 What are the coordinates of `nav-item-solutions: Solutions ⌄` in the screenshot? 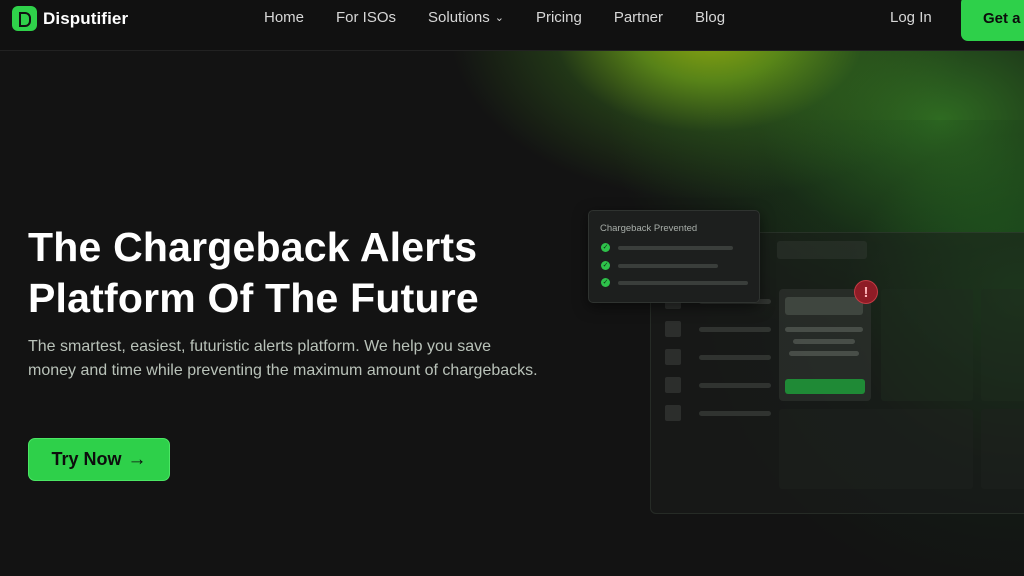 It's located at (466, 17).